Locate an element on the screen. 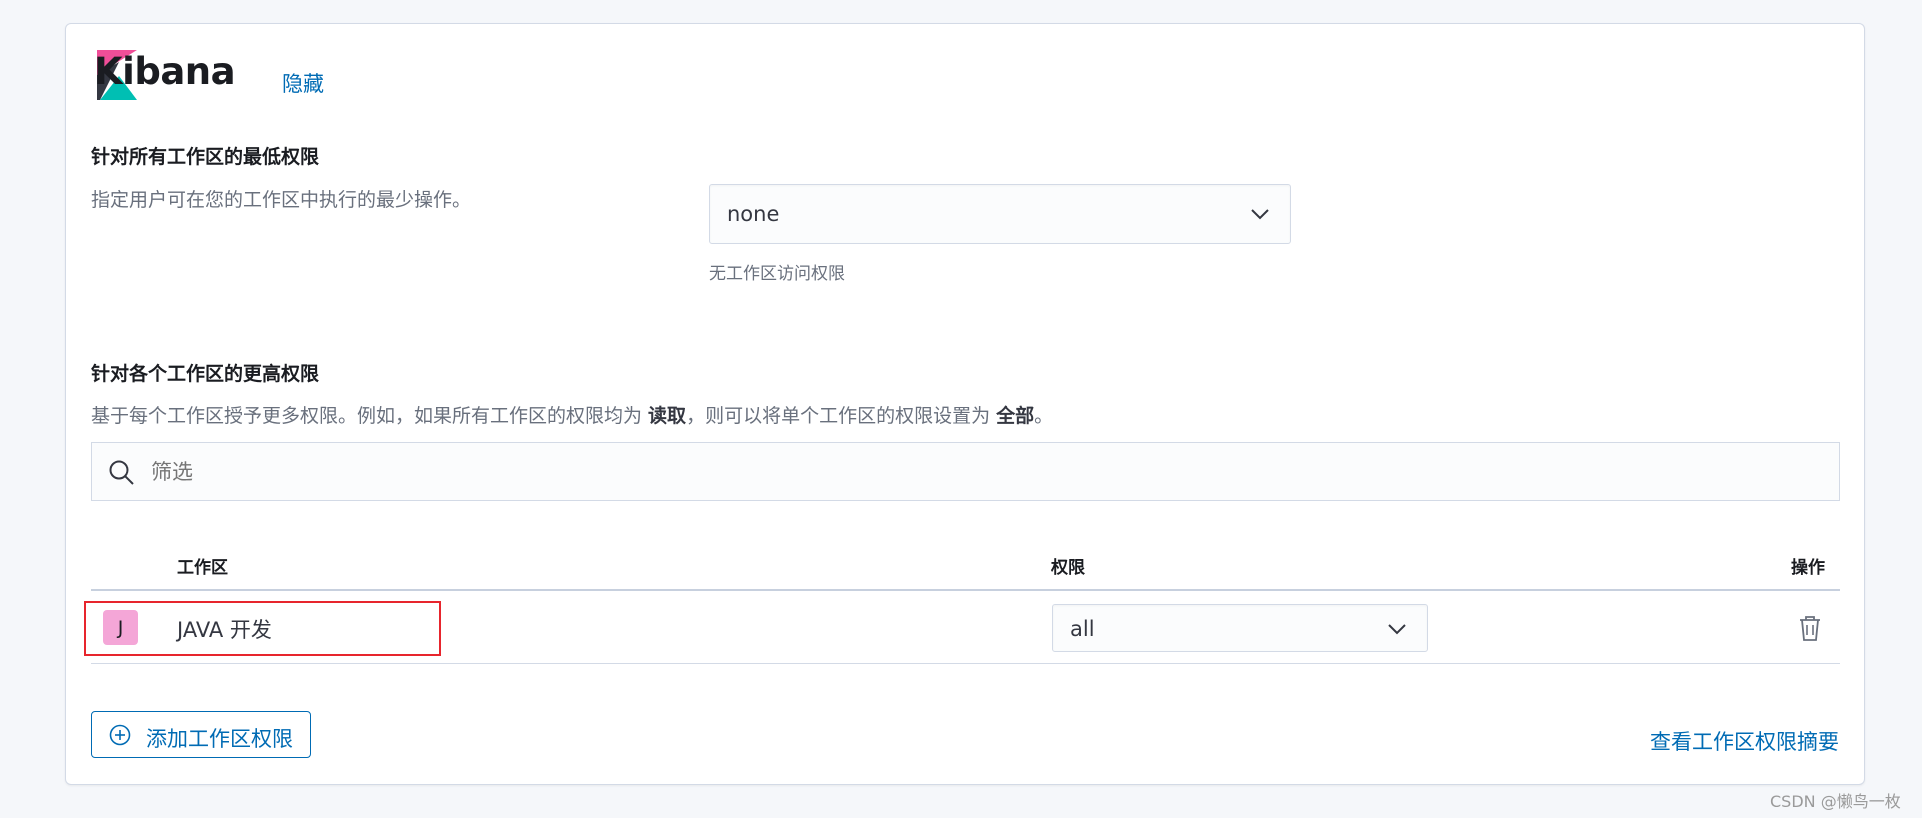 The height and width of the screenshot is (818, 1922). column-header-privilege: 权限 is located at coordinates (1068, 565).